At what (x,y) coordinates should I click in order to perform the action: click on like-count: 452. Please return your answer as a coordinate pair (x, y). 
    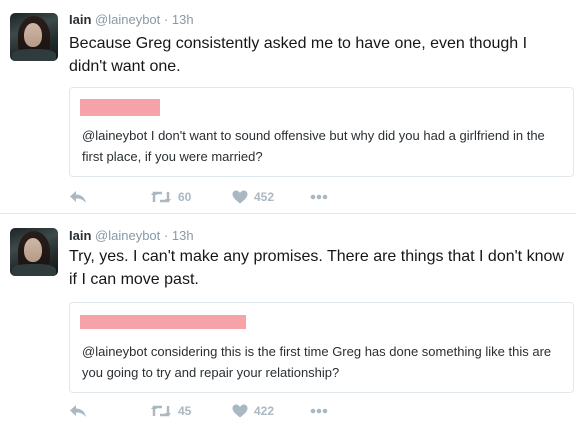
    Looking at the image, I should click on (264, 197).